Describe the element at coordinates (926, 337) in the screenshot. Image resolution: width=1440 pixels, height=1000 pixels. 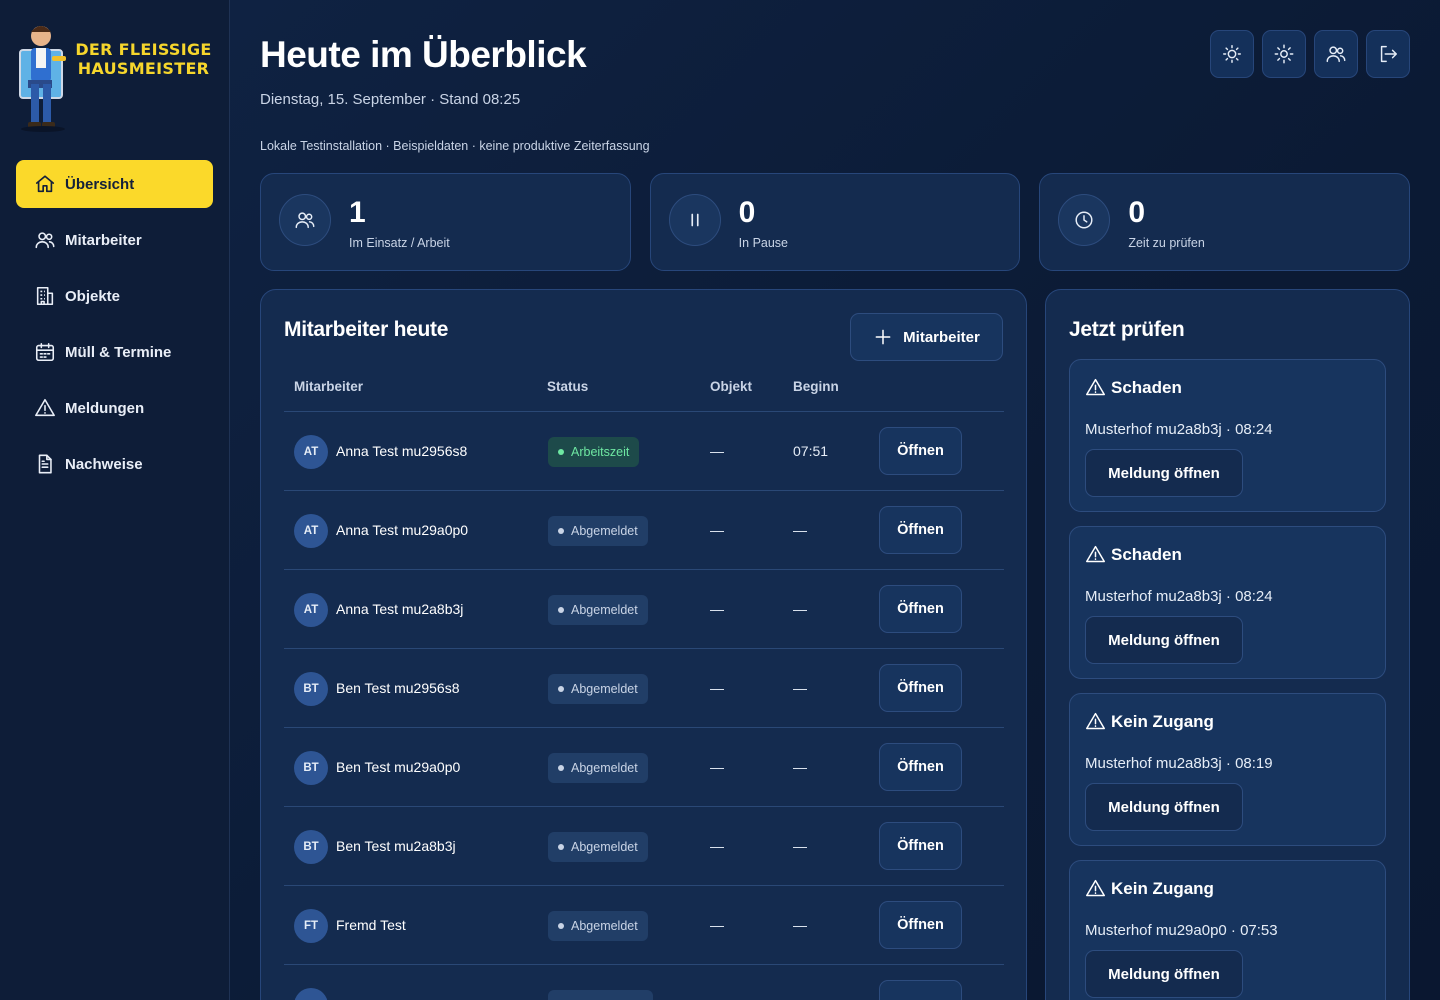
I see `add-employee-button: Mitarbeiter` at that location.